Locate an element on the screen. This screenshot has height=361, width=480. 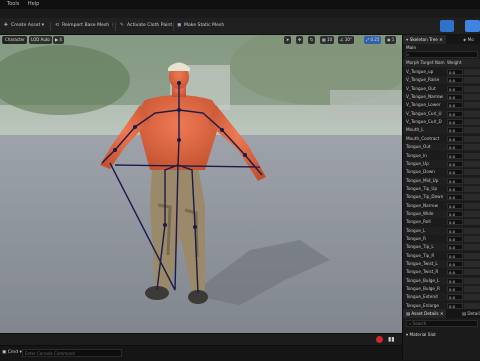
morph-row: Tongue_Wide 0.0 is located at coordinates (441, 213).